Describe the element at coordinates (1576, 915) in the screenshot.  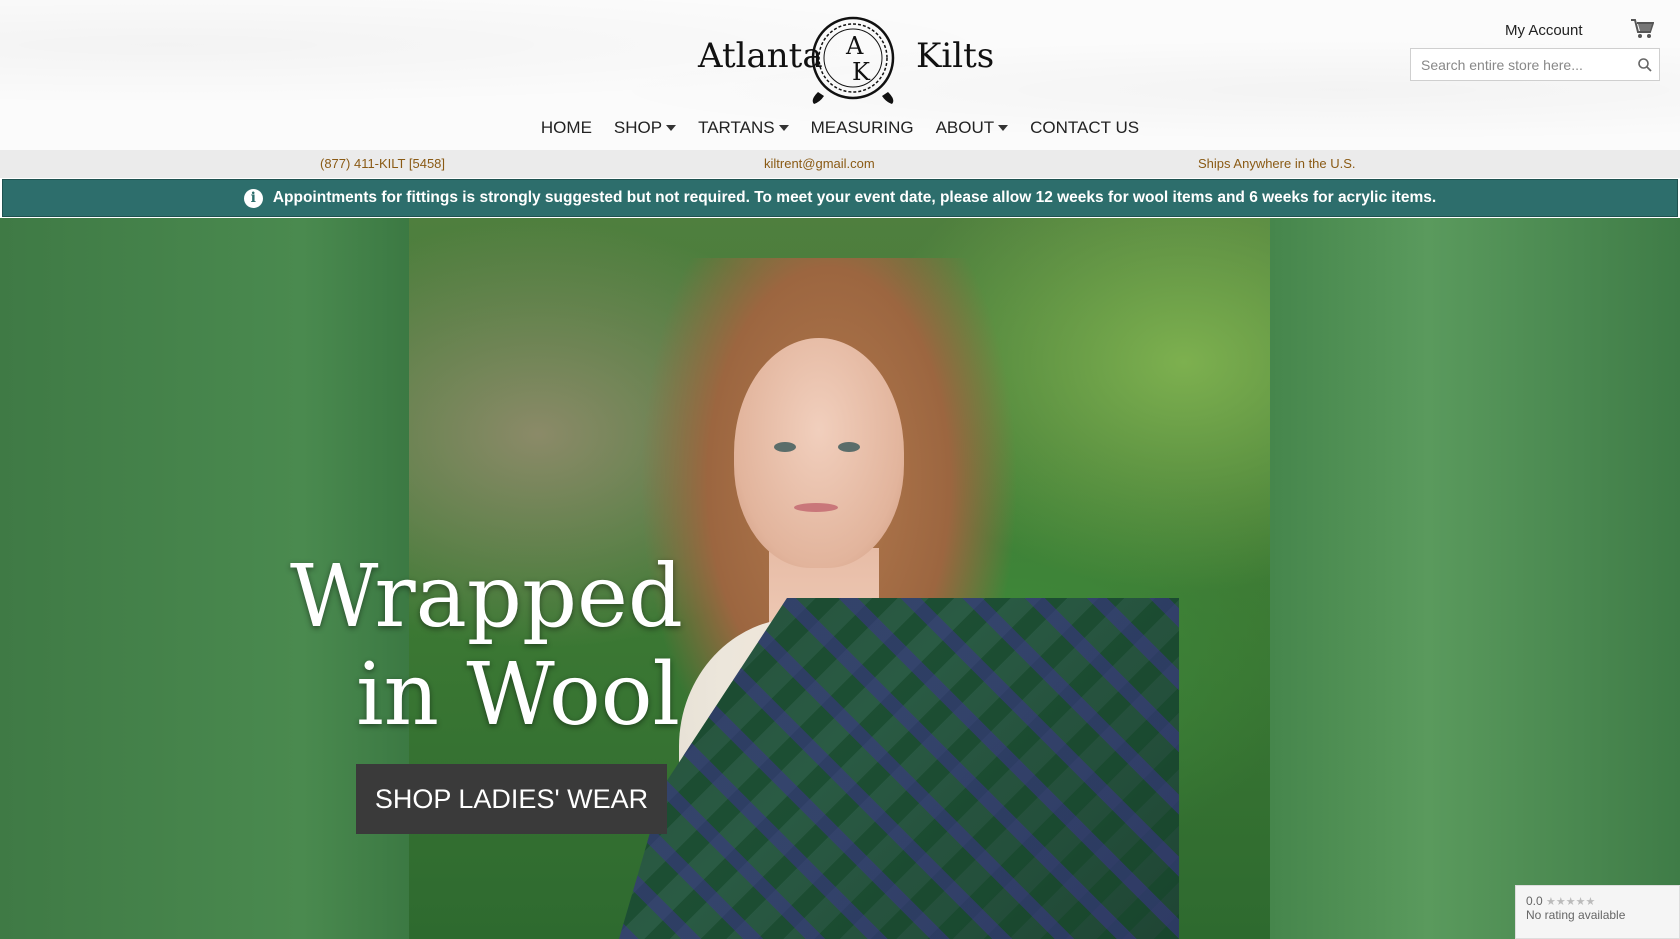
I see `rating-text: No rating available` at that location.